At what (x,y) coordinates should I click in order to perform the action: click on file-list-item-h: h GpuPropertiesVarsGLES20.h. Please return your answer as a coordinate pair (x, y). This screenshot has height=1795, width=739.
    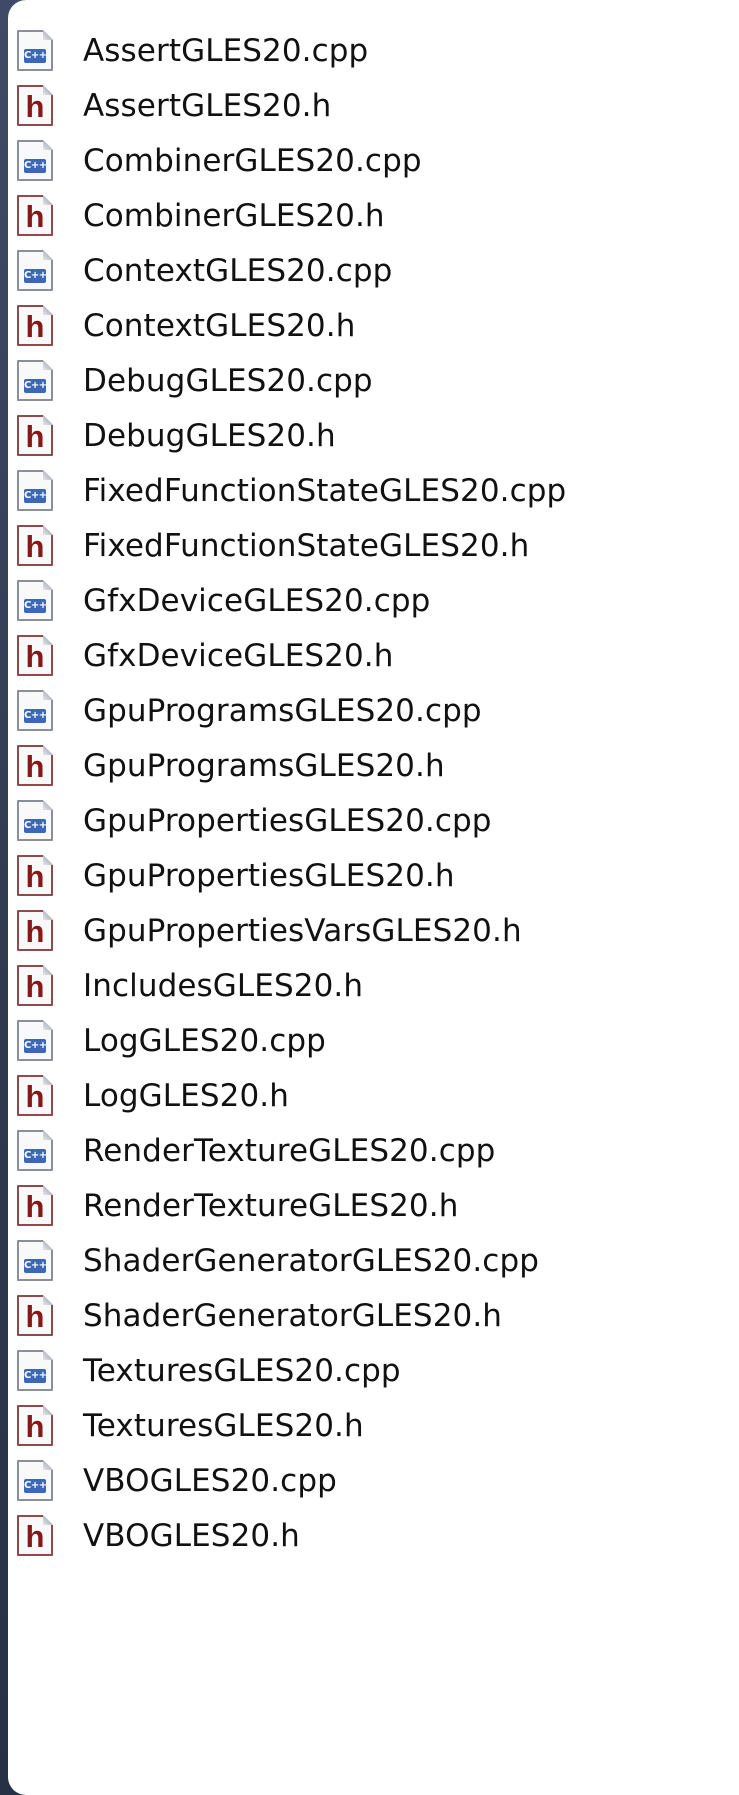
    Looking at the image, I should click on (373, 930).